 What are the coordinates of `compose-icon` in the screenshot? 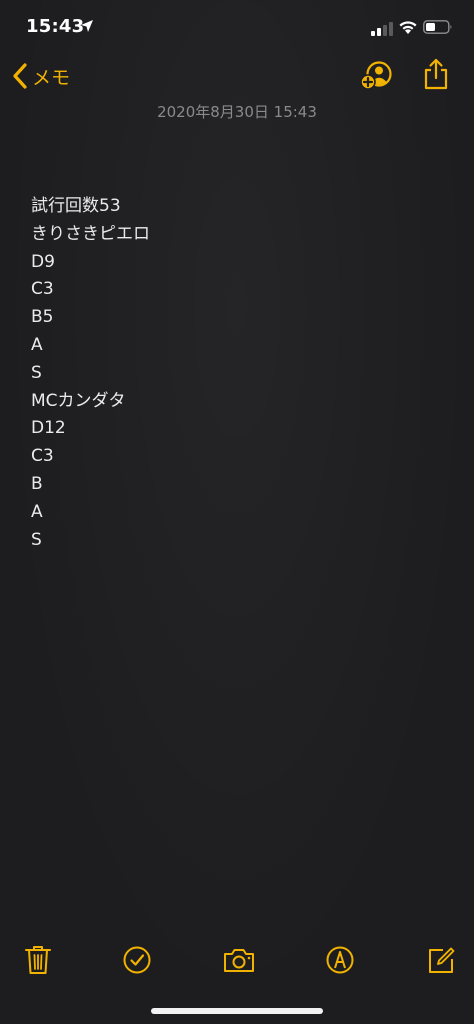 It's located at (441, 960).